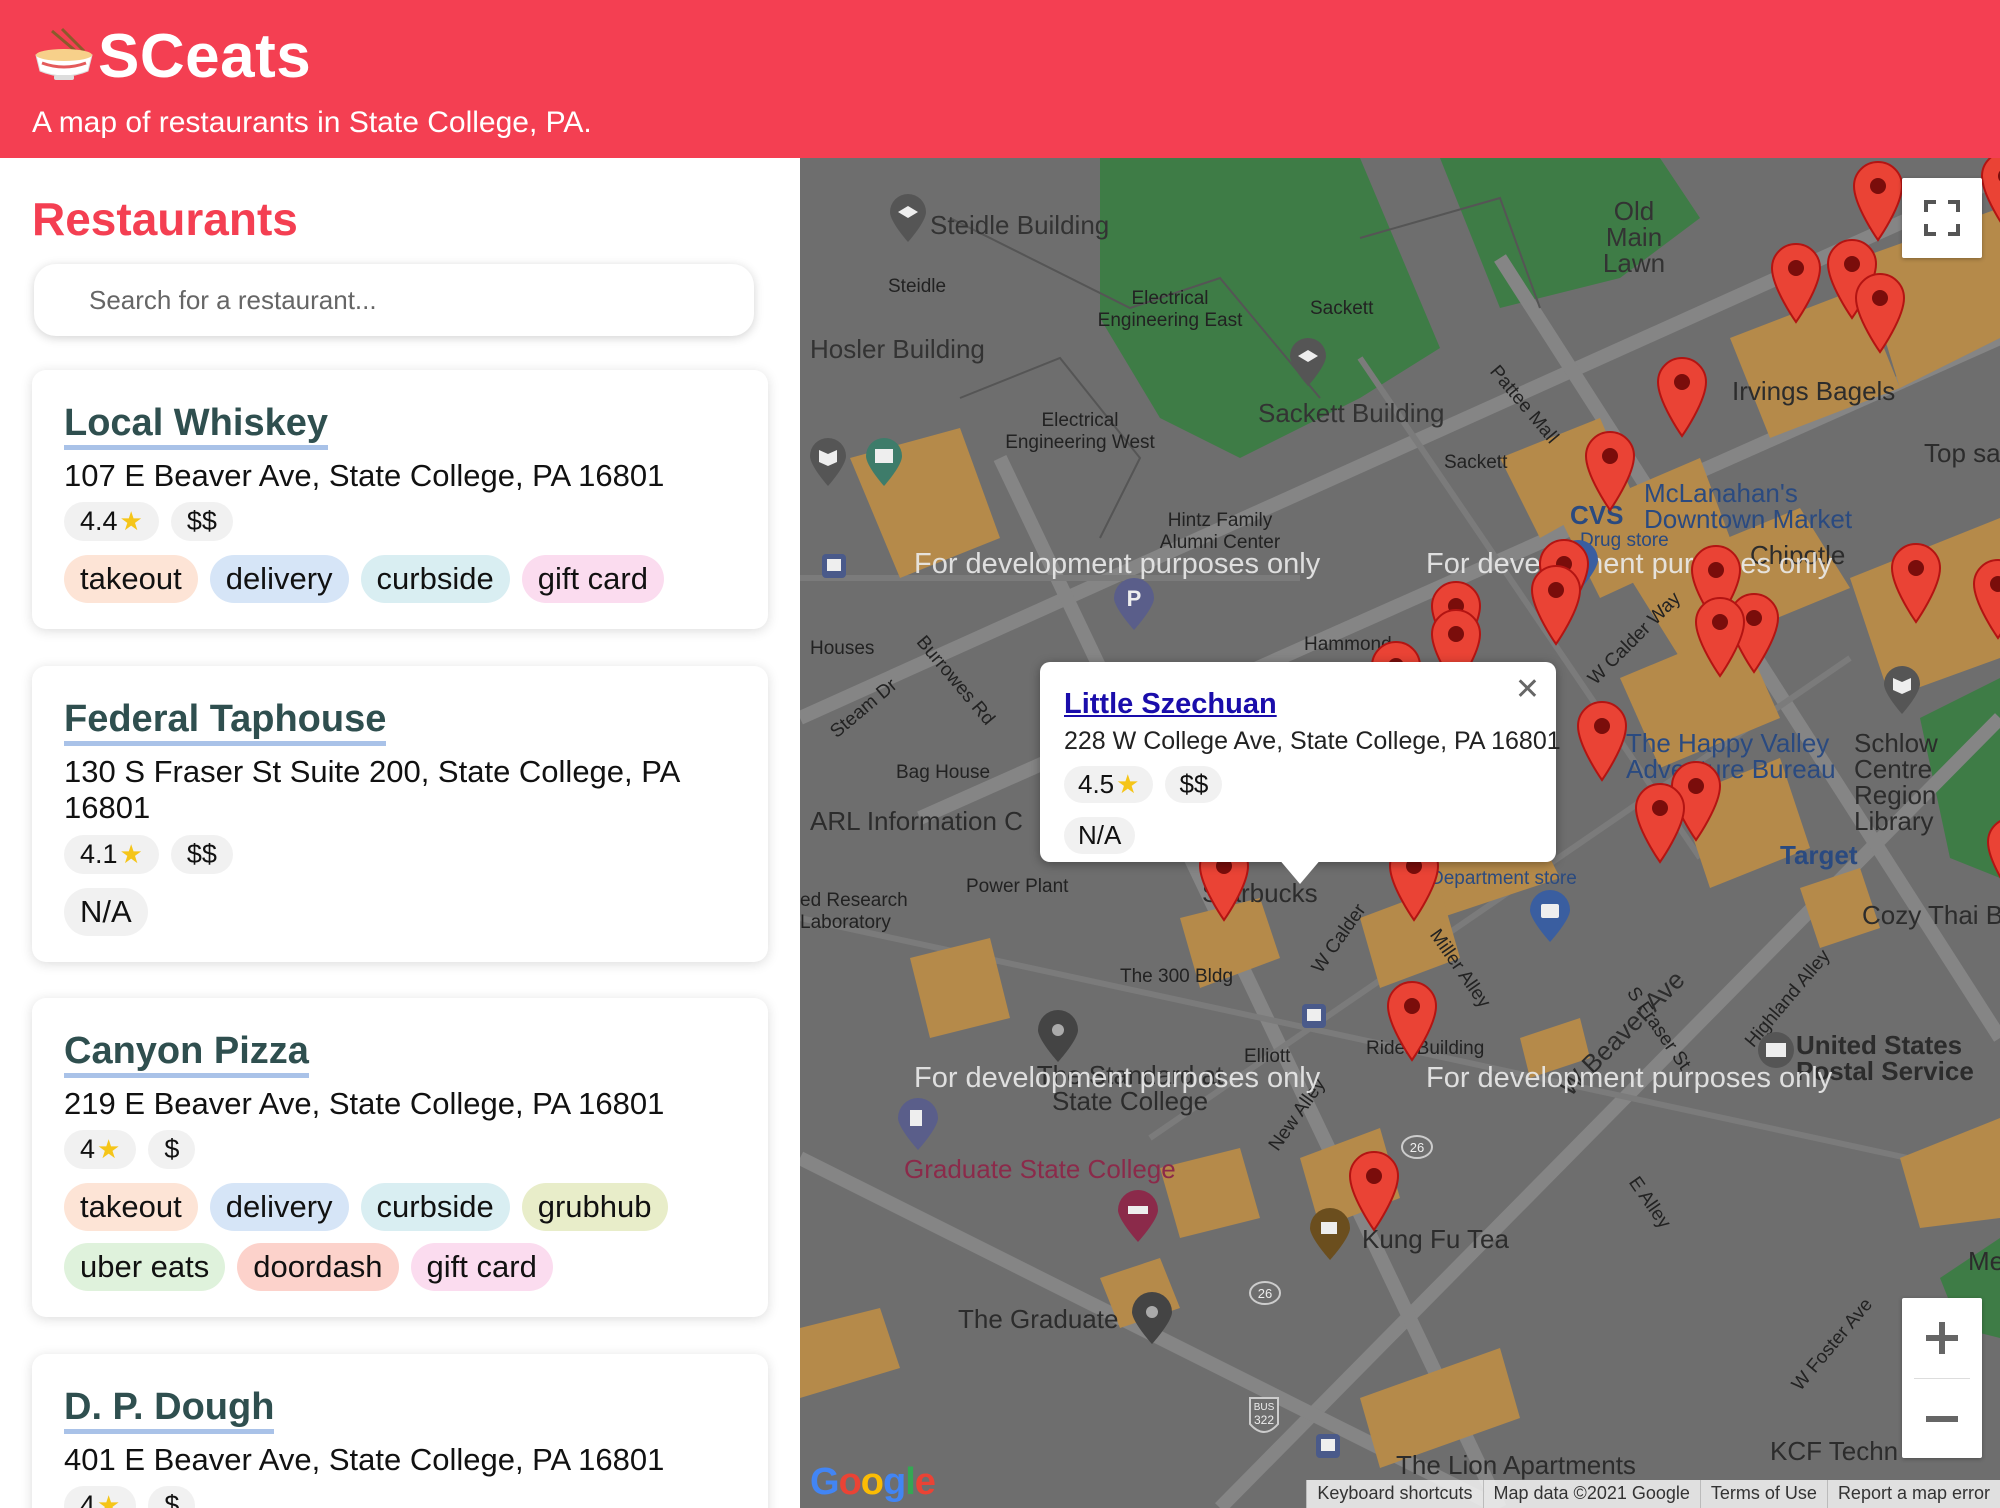 This screenshot has height=1508, width=2000. What do you see at coordinates (1527, 689) in the screenshot?
I see `close-icon: ✕` at bounding box center [1527, 689].